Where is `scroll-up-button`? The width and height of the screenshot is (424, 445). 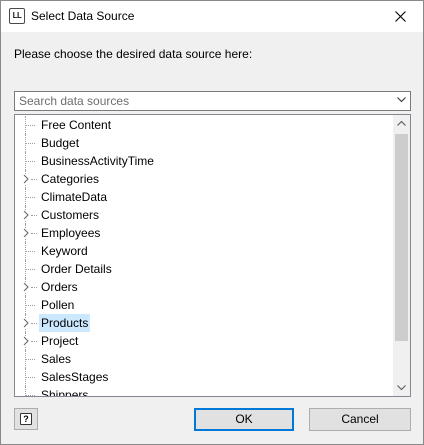
scroll-up-button is located at coordinates (401, 123).